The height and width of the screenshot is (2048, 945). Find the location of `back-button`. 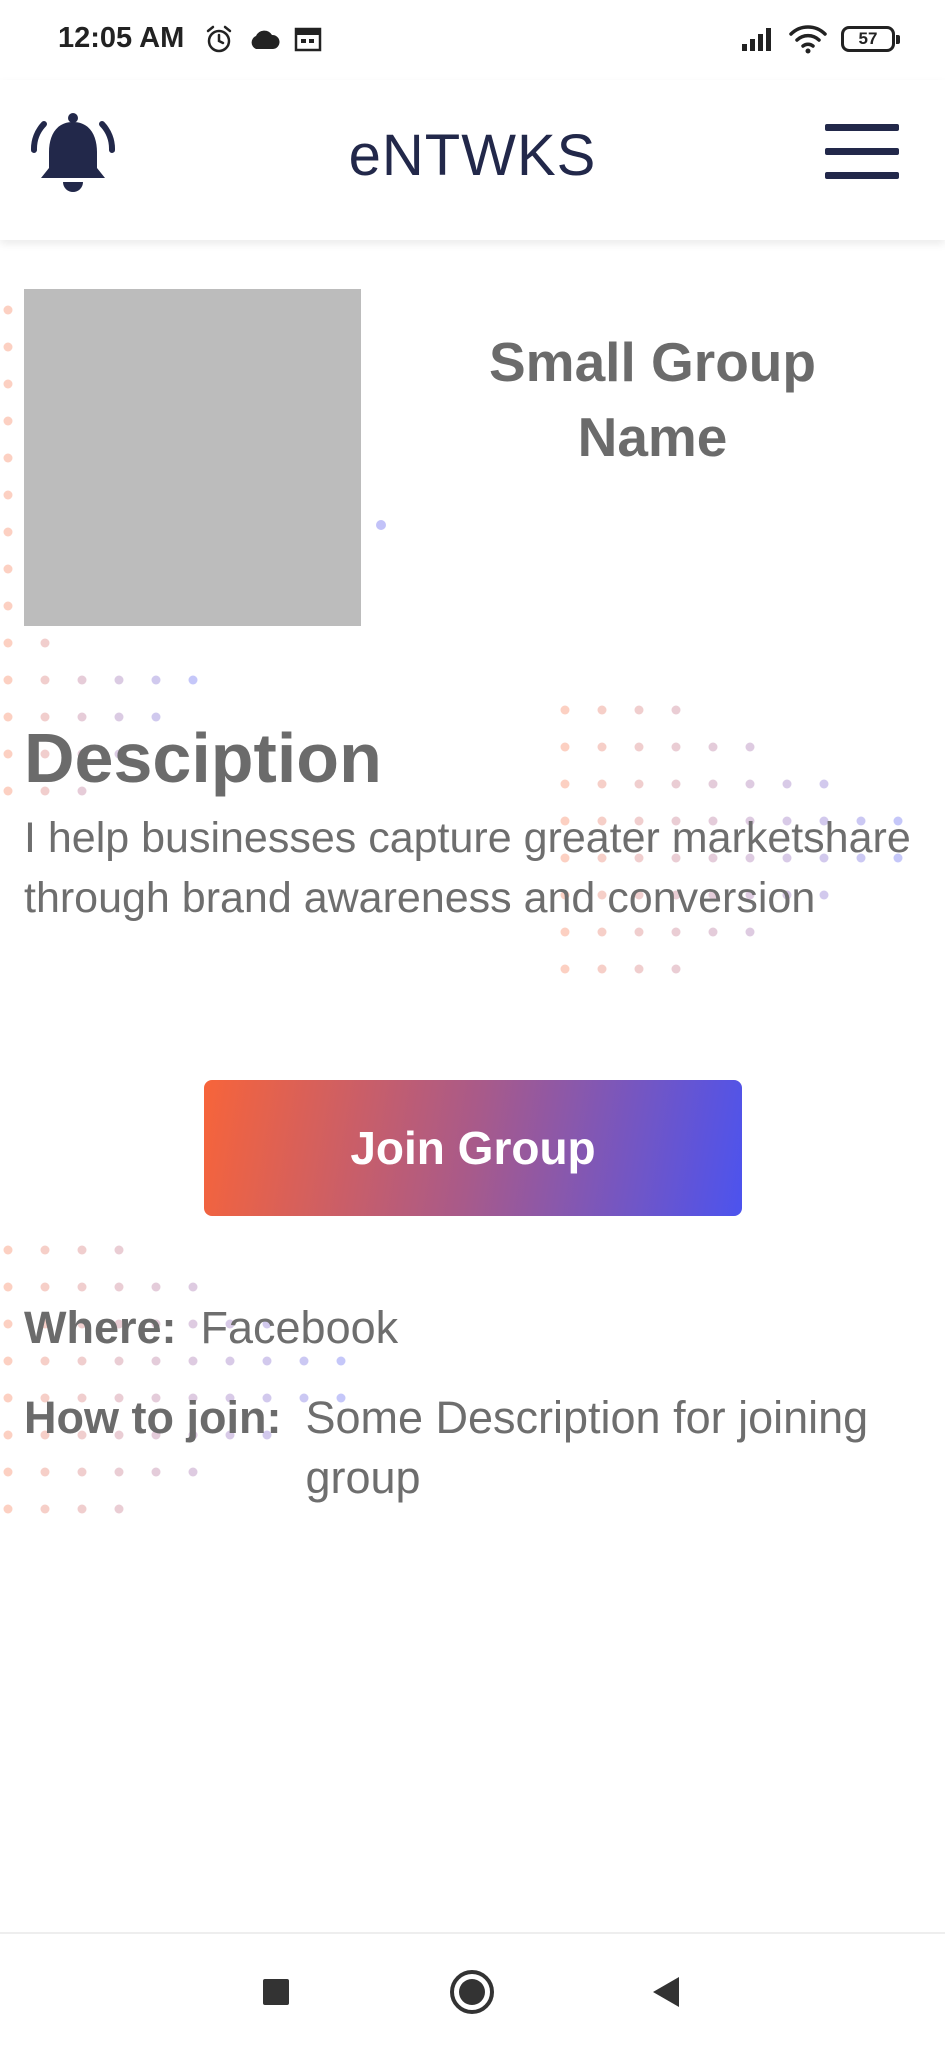

back-button is located at coordinates (666, 1992).